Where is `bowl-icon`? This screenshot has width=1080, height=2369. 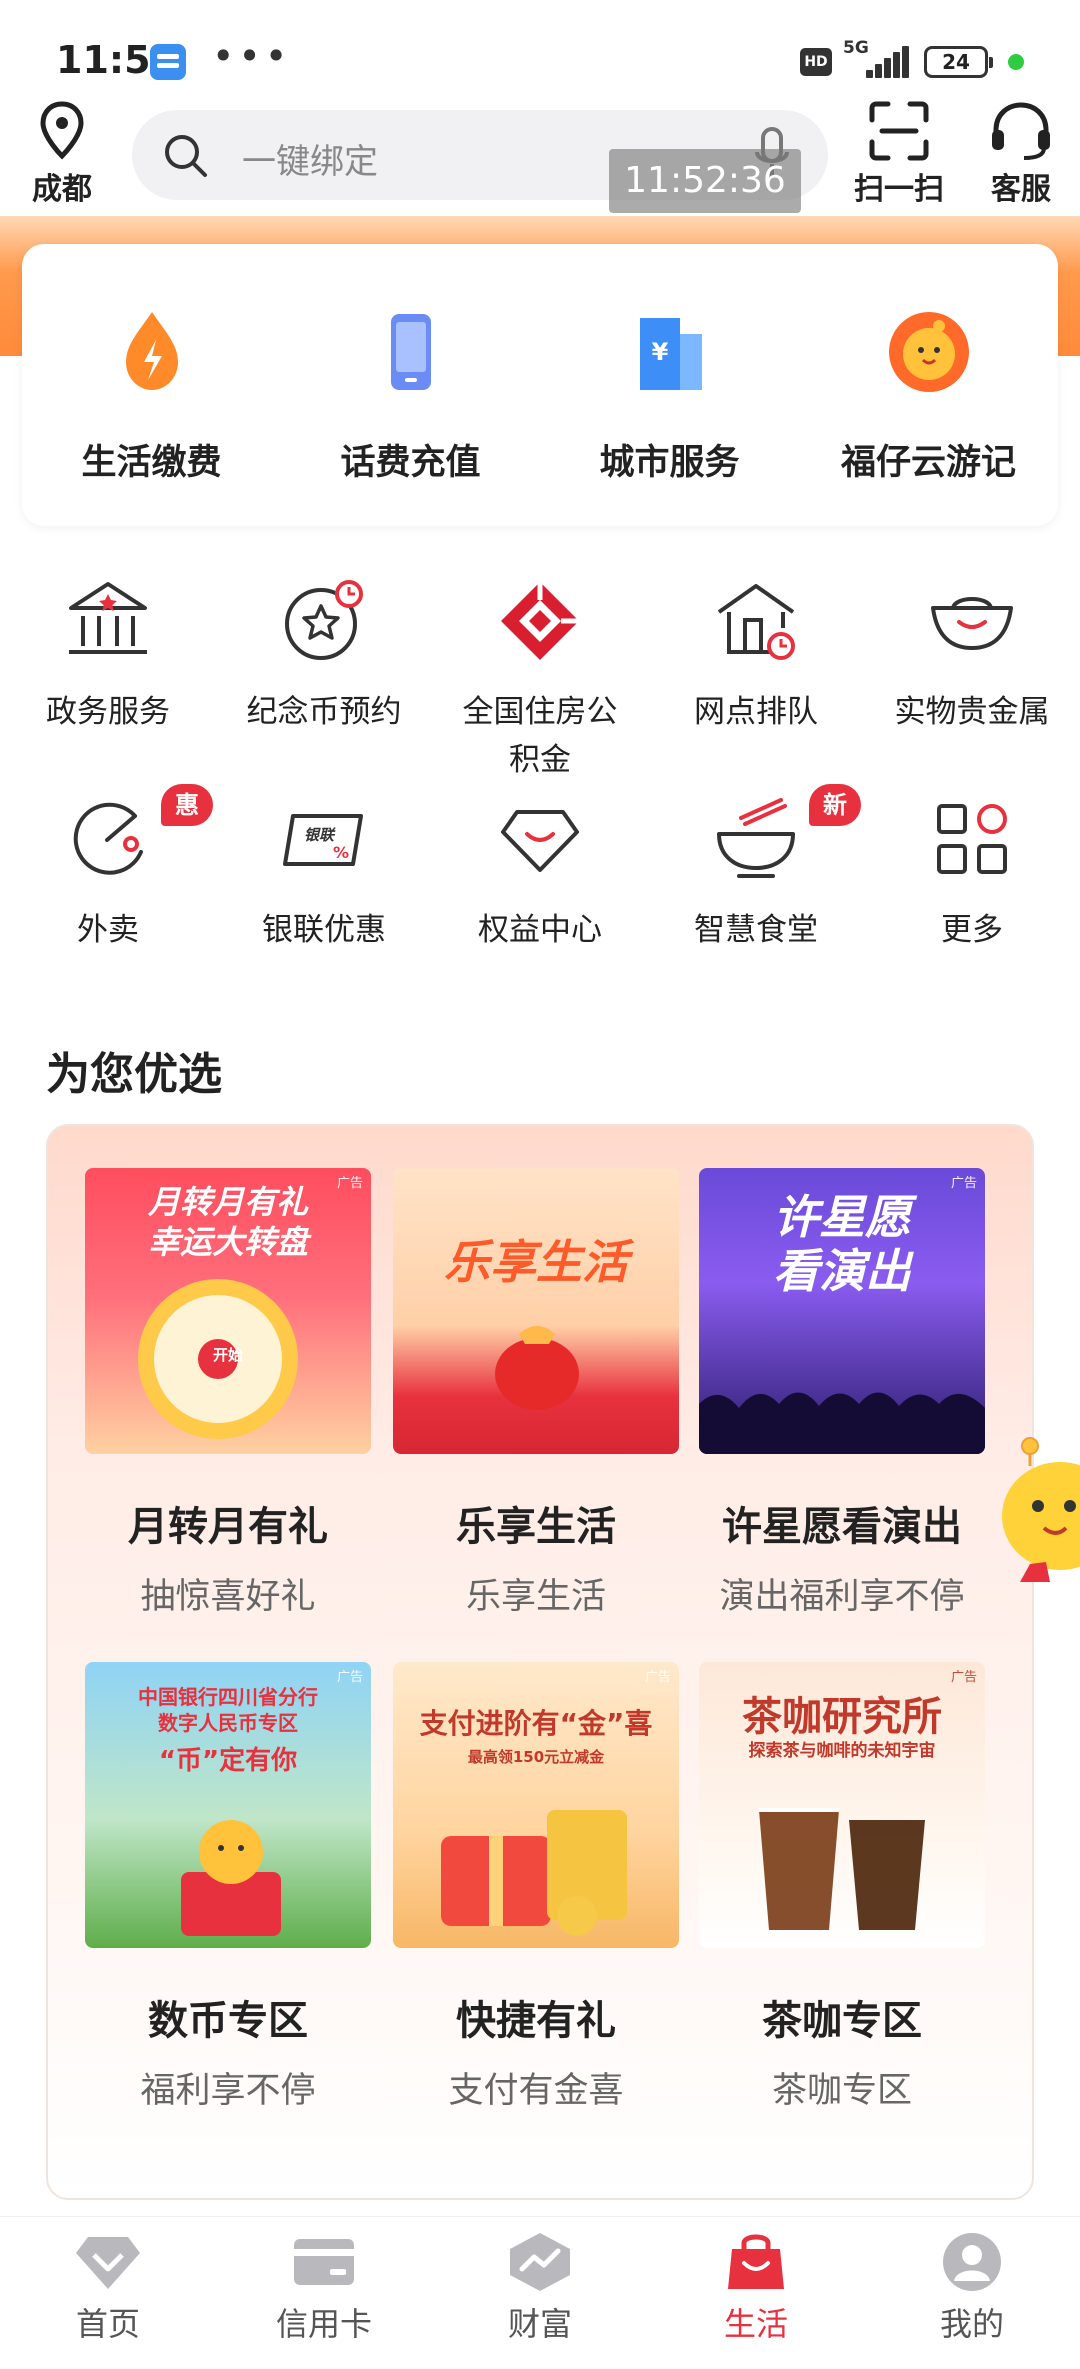
bowl-icon is located at coordinates (756, 838).